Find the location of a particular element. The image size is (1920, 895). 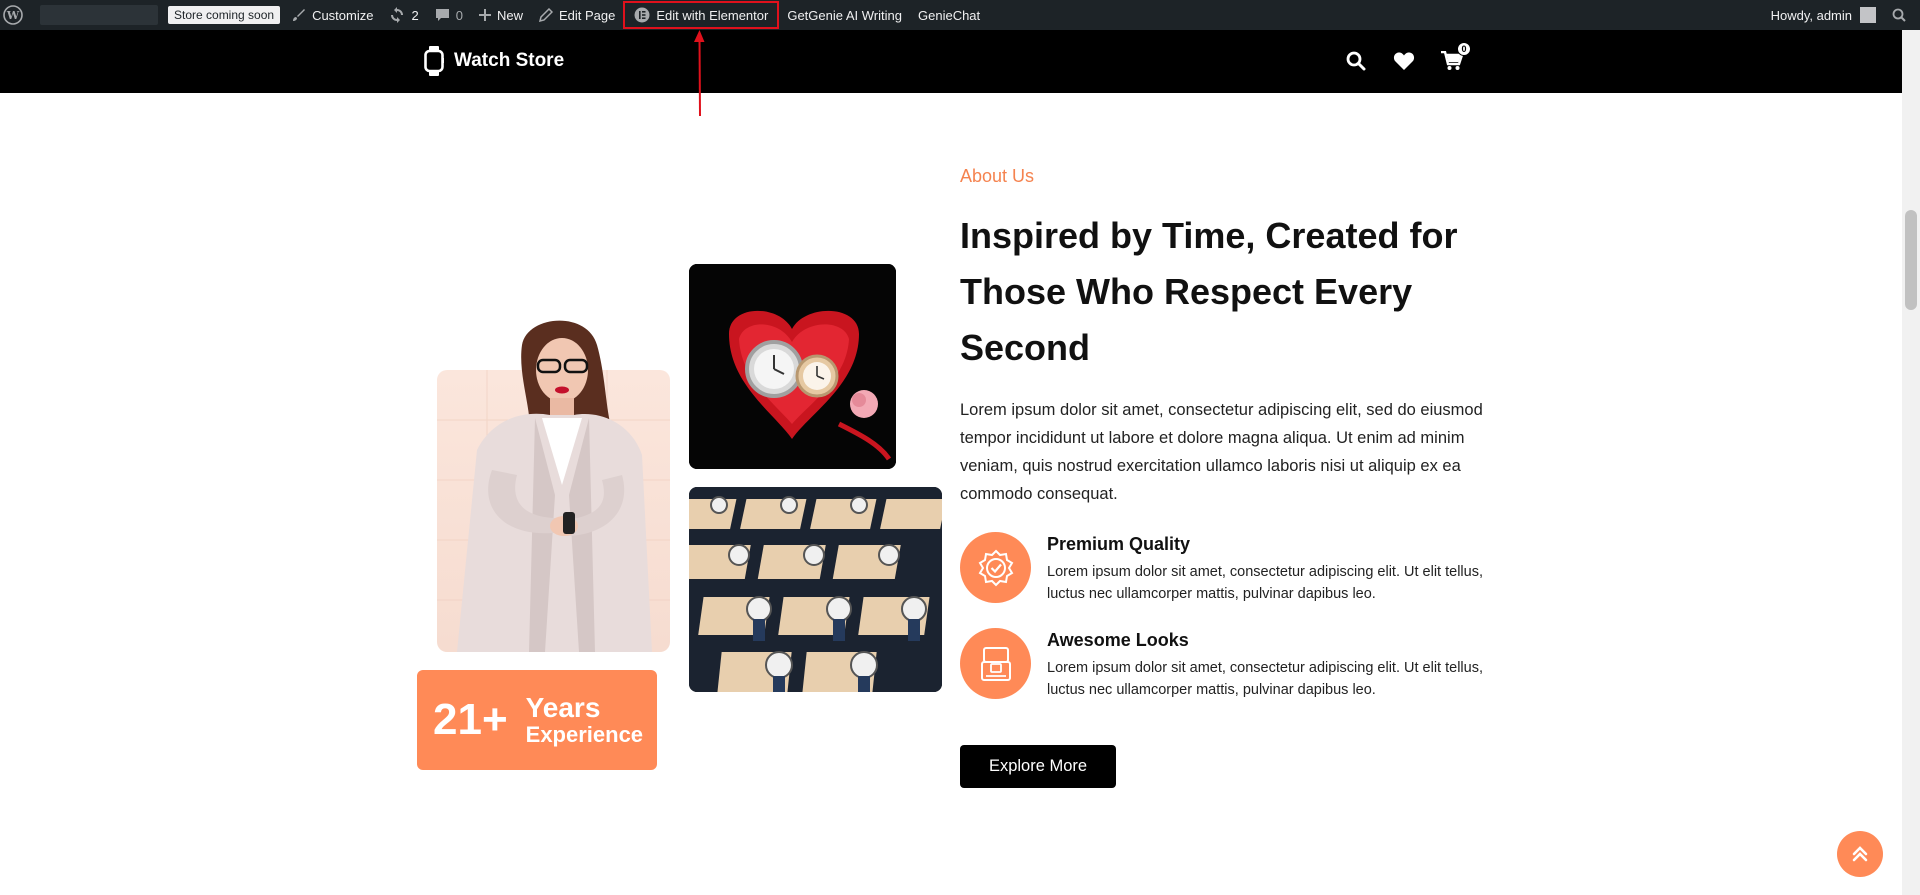

page-scrollbar is located at coordinates (1911, 462).